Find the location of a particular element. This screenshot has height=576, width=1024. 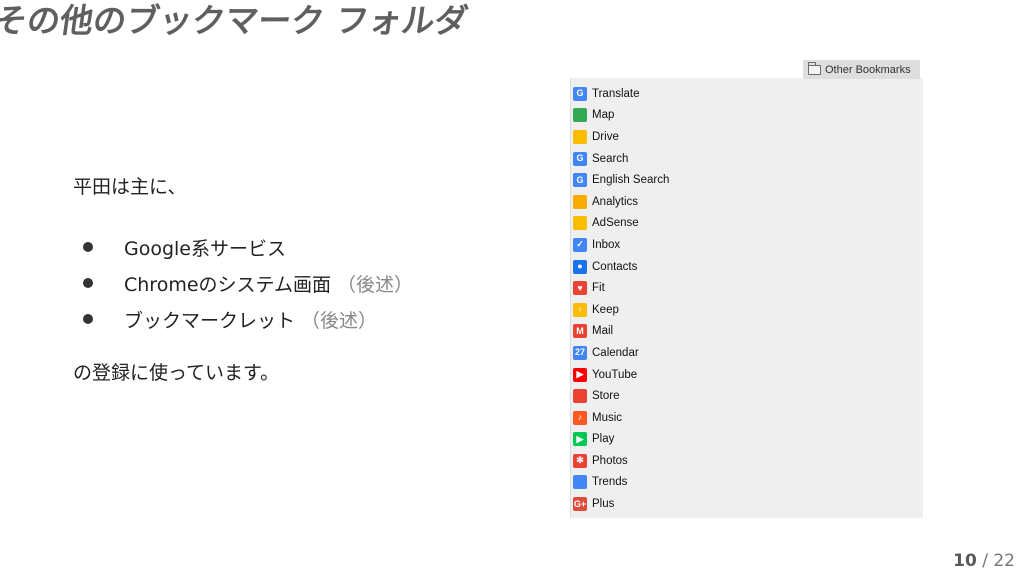

bookmark-item: Trends is located at coordinates (621, 483).